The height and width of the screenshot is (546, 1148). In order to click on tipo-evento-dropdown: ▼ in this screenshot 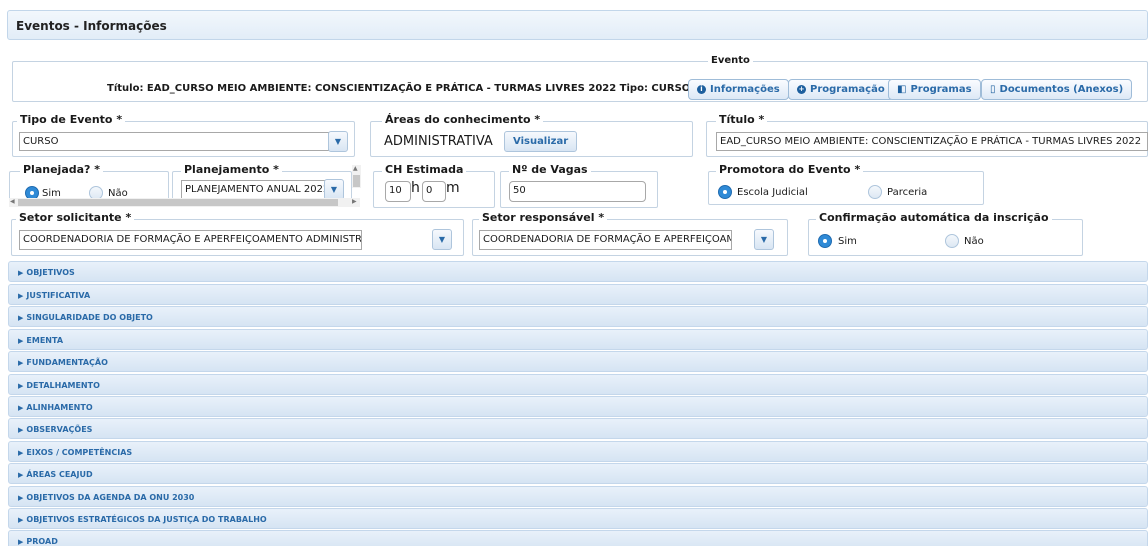, I will do `click(338, 141)`.